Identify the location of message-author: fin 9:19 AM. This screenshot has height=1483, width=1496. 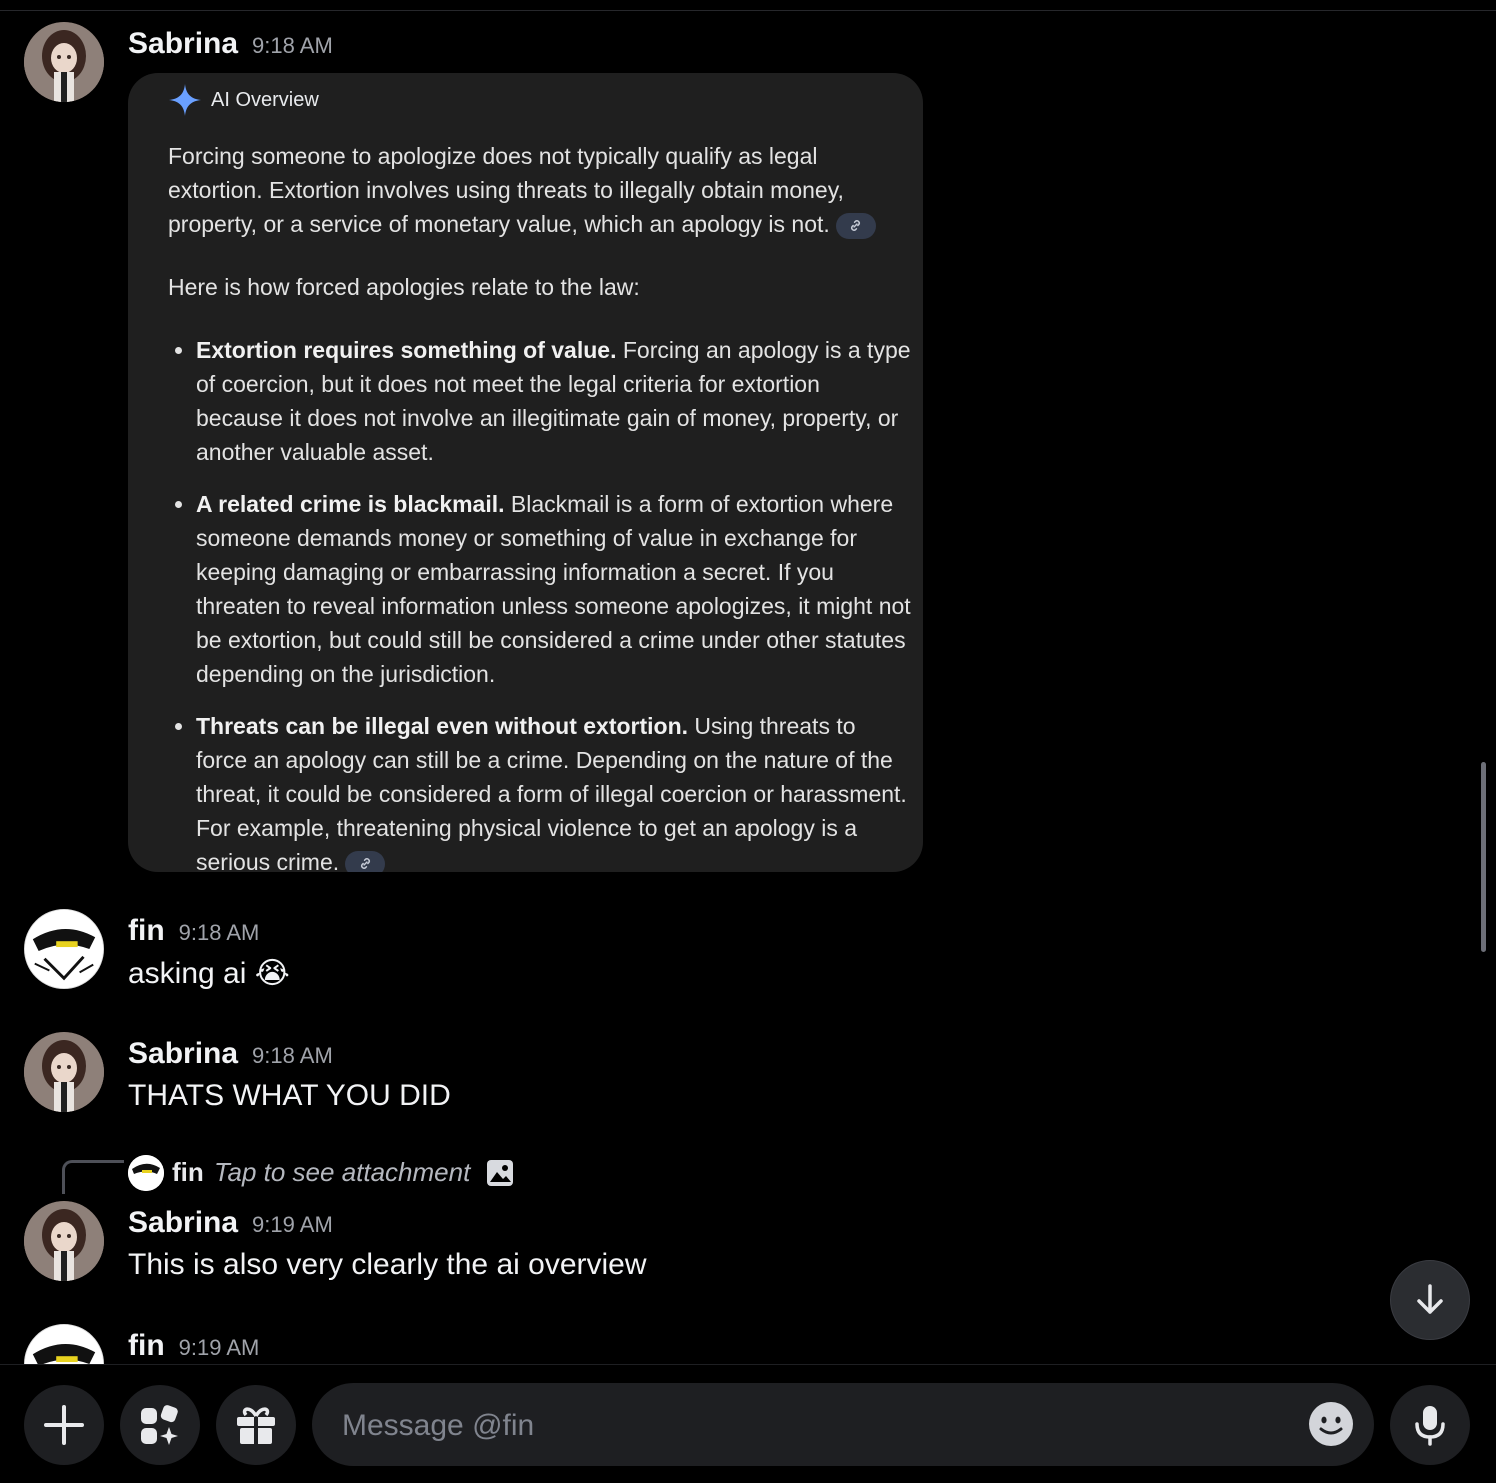
(193, 1346).